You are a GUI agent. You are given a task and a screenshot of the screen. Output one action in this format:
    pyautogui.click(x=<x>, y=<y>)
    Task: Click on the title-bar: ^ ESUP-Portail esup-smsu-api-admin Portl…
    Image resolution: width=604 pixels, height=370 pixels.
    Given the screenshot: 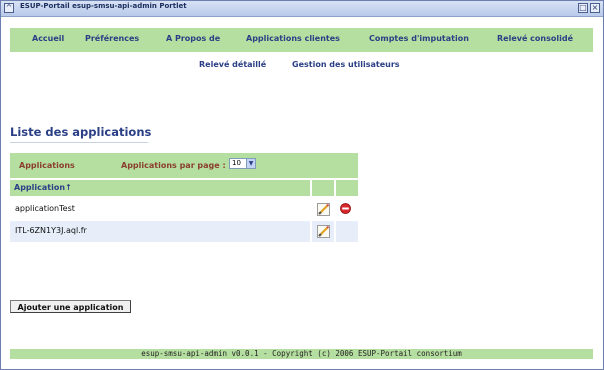 What is the action you would take?
    pyautogui.click(x=302, y=9)
    